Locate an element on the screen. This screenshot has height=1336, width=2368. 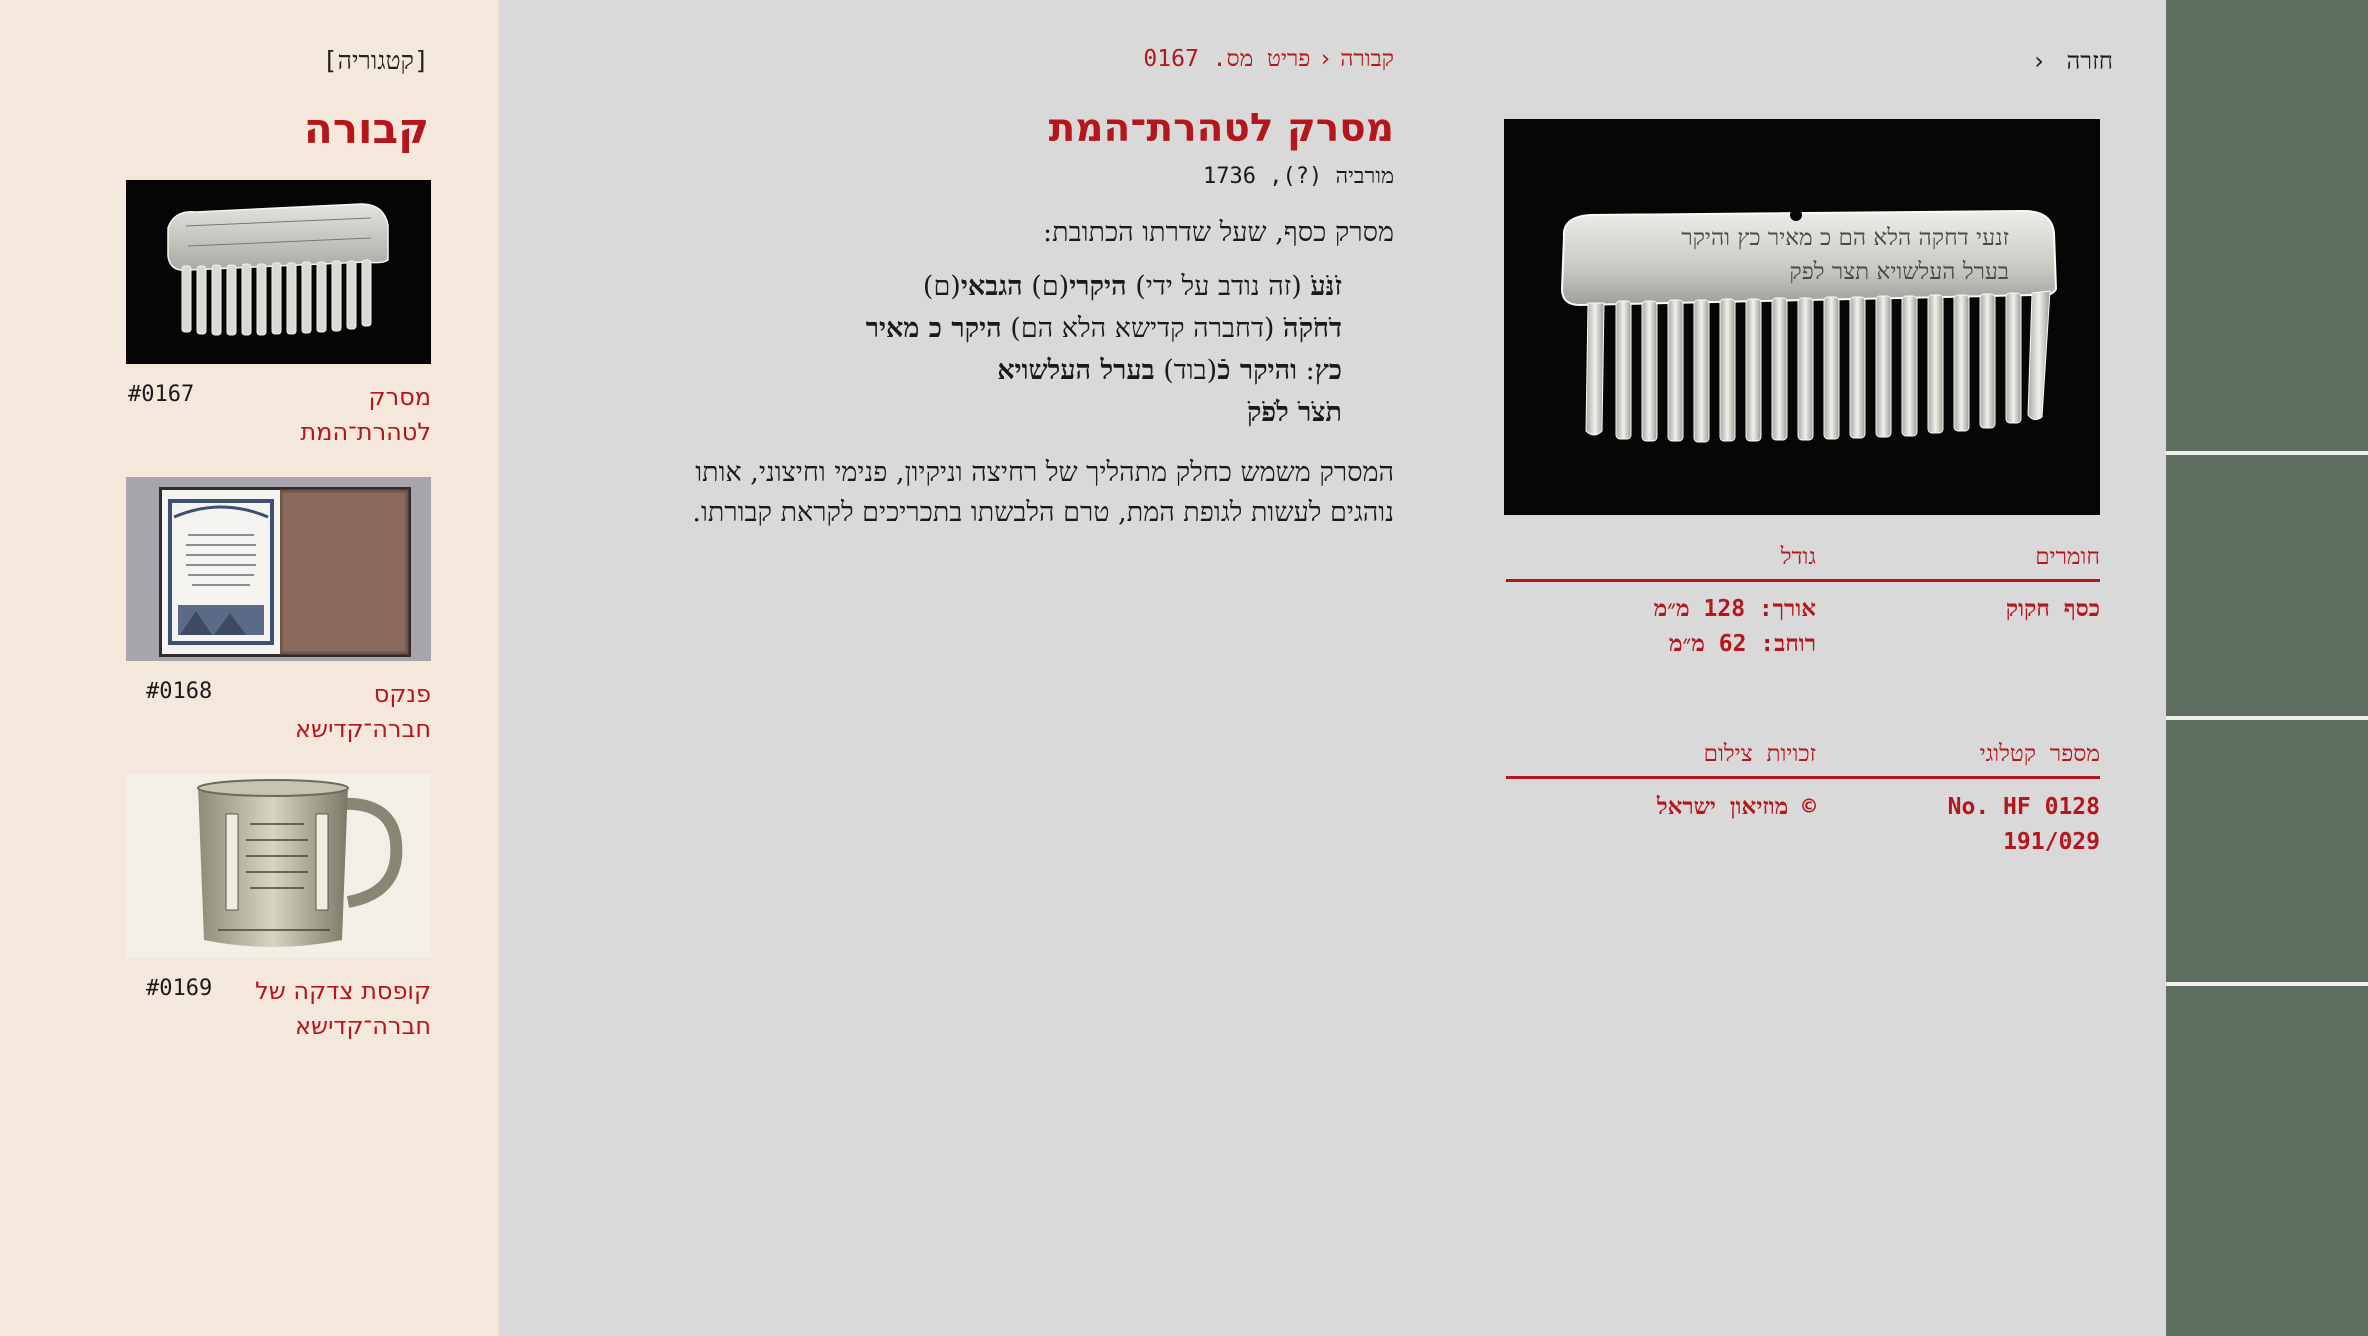
sidebar-item-0169: קופסת צדקה של חברה־קדישא #0169 is located at coordinates (278, 907).